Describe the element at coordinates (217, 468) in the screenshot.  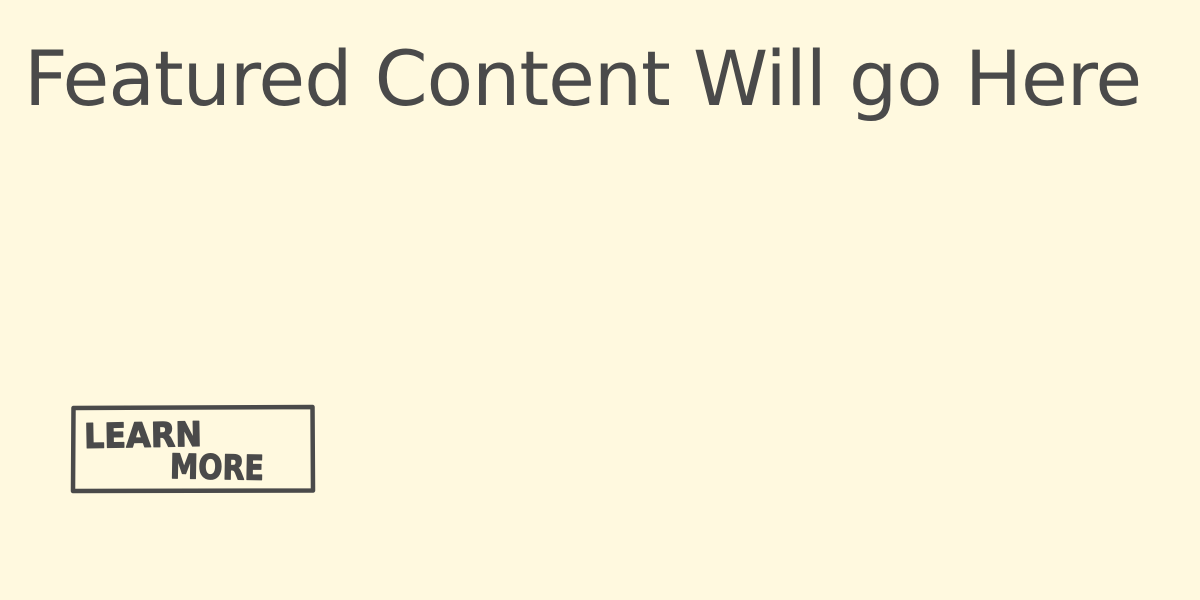
I see `learn-more-label-line2: MORE` at that location.